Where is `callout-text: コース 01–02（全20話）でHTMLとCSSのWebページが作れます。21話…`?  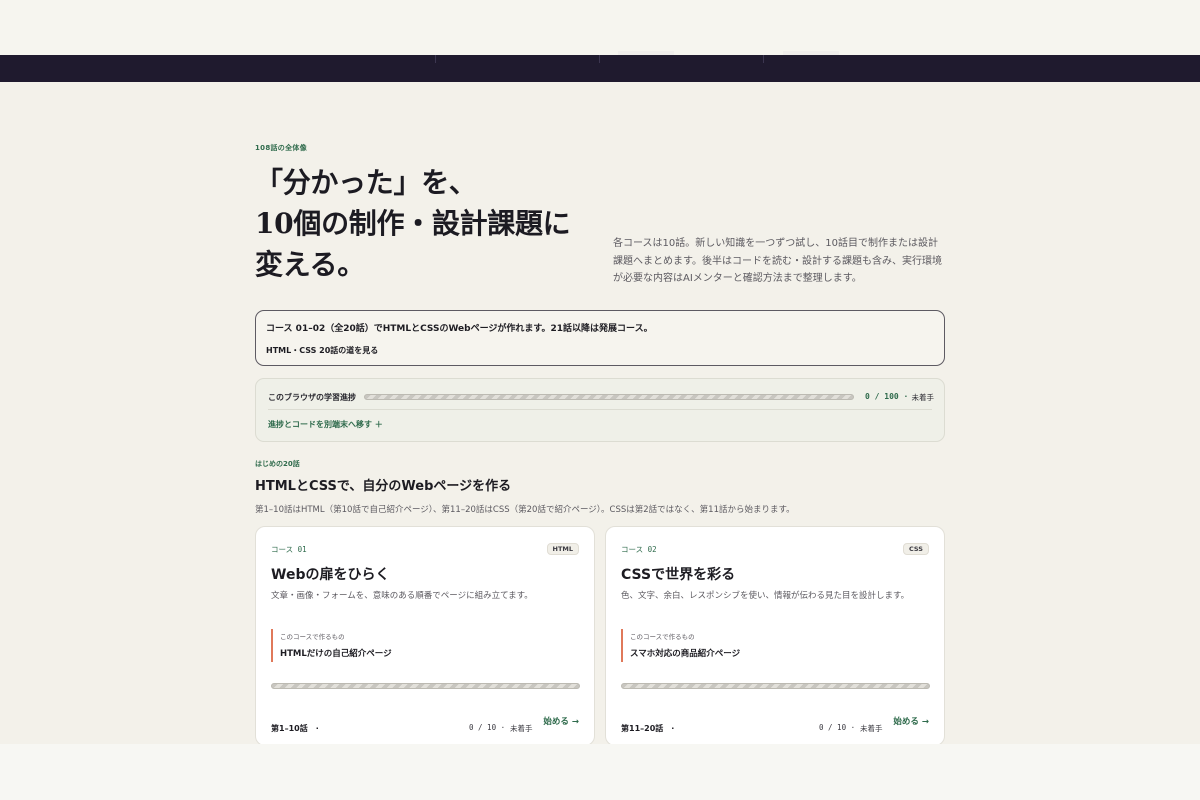 callout-text: コース 01–02（全20話）でHTMLとCSSのWebページが作れます。21話… is located at coordinates (459, 329).